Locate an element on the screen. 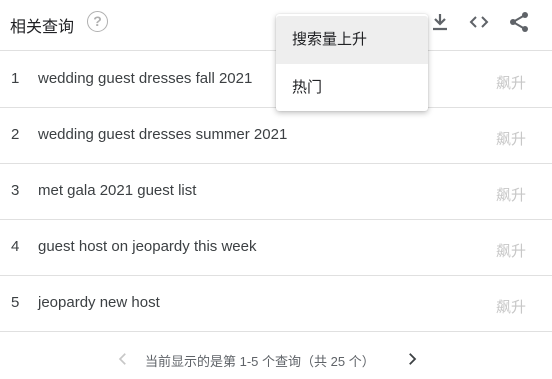 The height and width of the screenshot is (379, 552). row-rank: 2 is located at coordinates (15, 134).